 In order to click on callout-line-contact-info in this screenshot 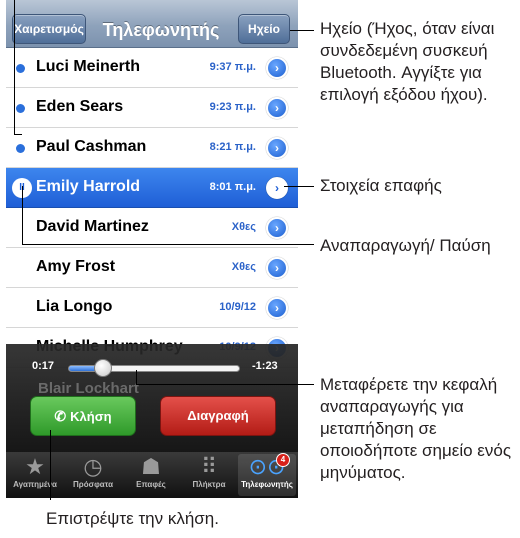, I will do `click(299, 186)`.